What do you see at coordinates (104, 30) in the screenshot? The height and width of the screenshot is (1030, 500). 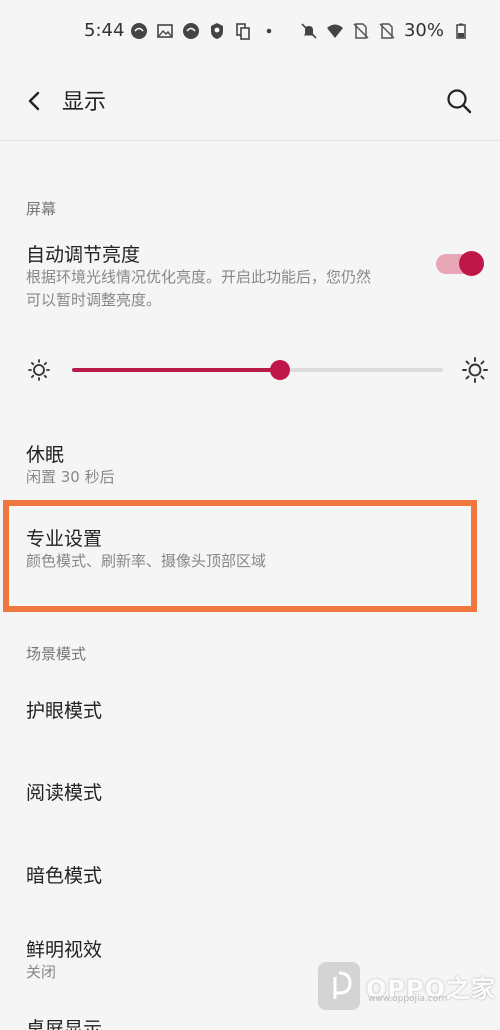 I see `status-time: 5:44` at bounding box center [104, 30].